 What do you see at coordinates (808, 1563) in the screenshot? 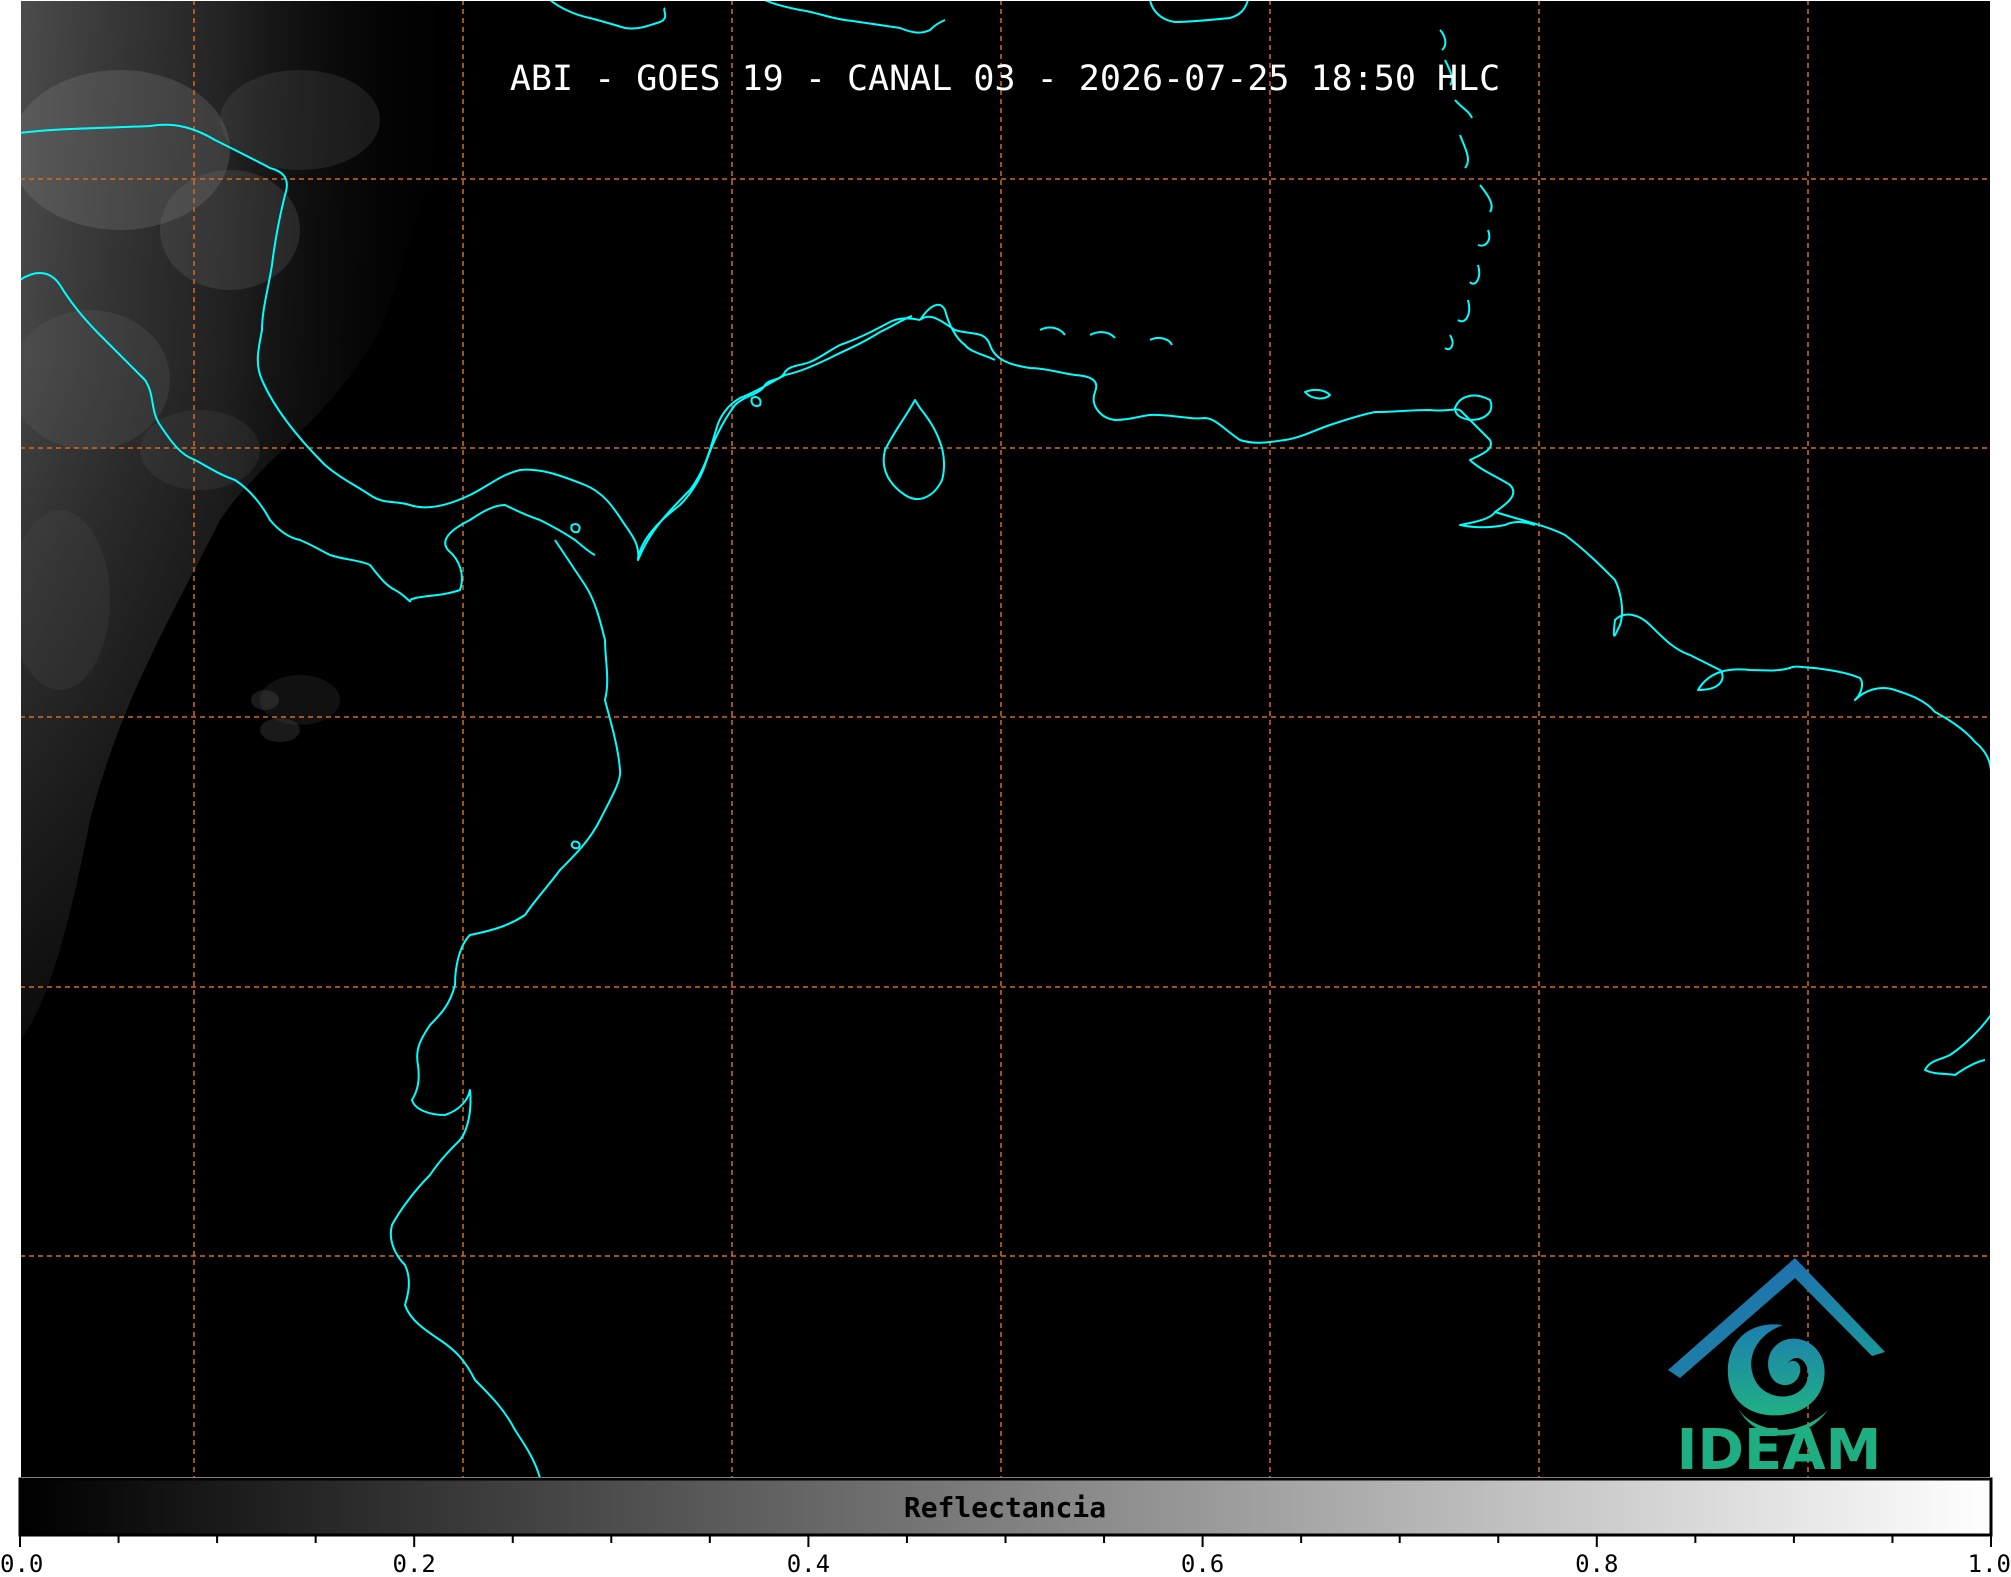
I see `colorbar-tick-label: 0.4` at bounding box center [808, 1563].